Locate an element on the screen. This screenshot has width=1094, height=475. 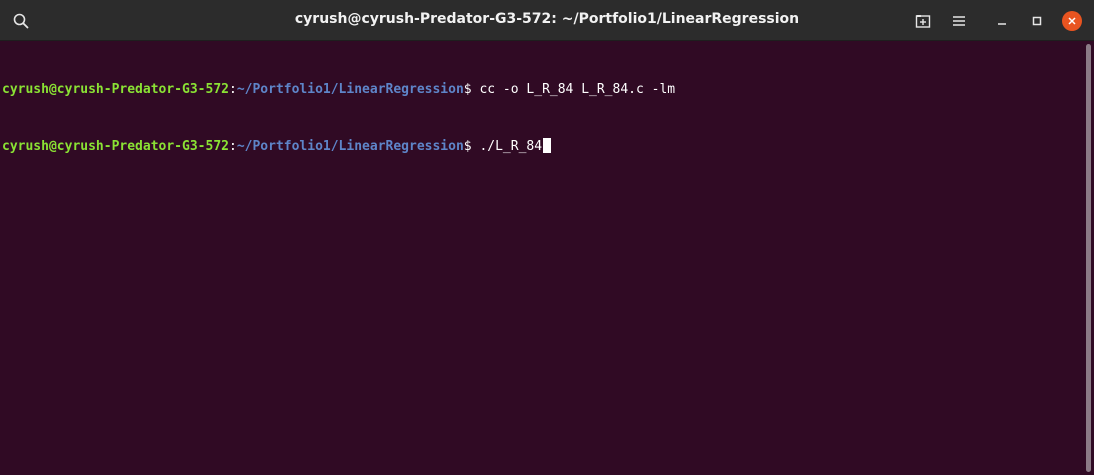
hamburger-menu-icon is located at coordinates (959, 21).